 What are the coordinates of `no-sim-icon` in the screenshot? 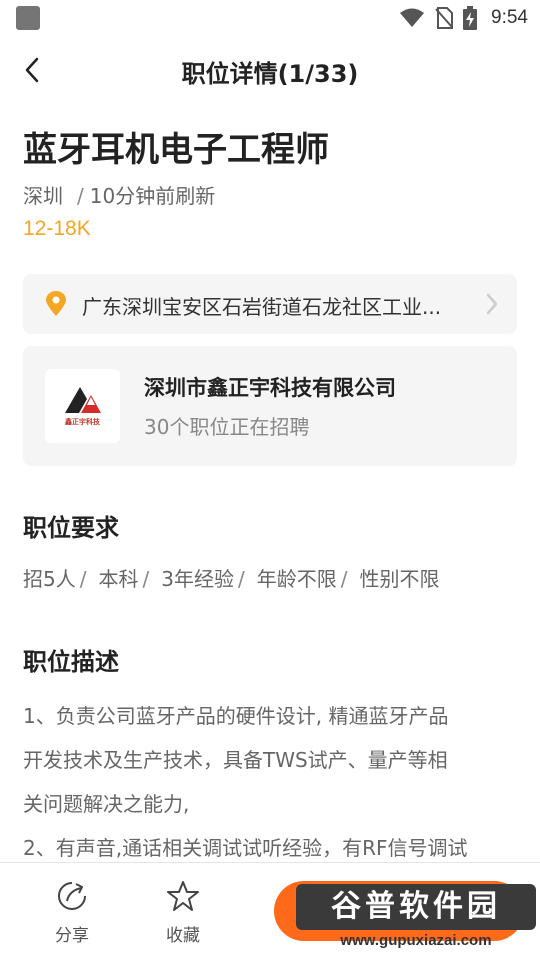 It's located at (444, 18).